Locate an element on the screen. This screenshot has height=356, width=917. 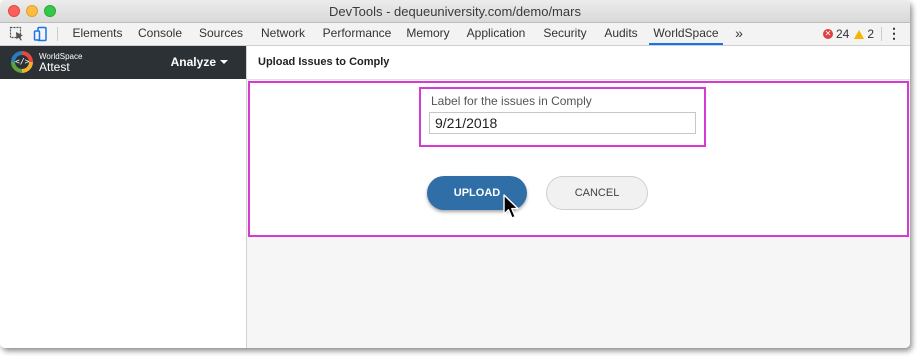
main-header: Upload Issues to Comply is located at coordinates (578, 63).